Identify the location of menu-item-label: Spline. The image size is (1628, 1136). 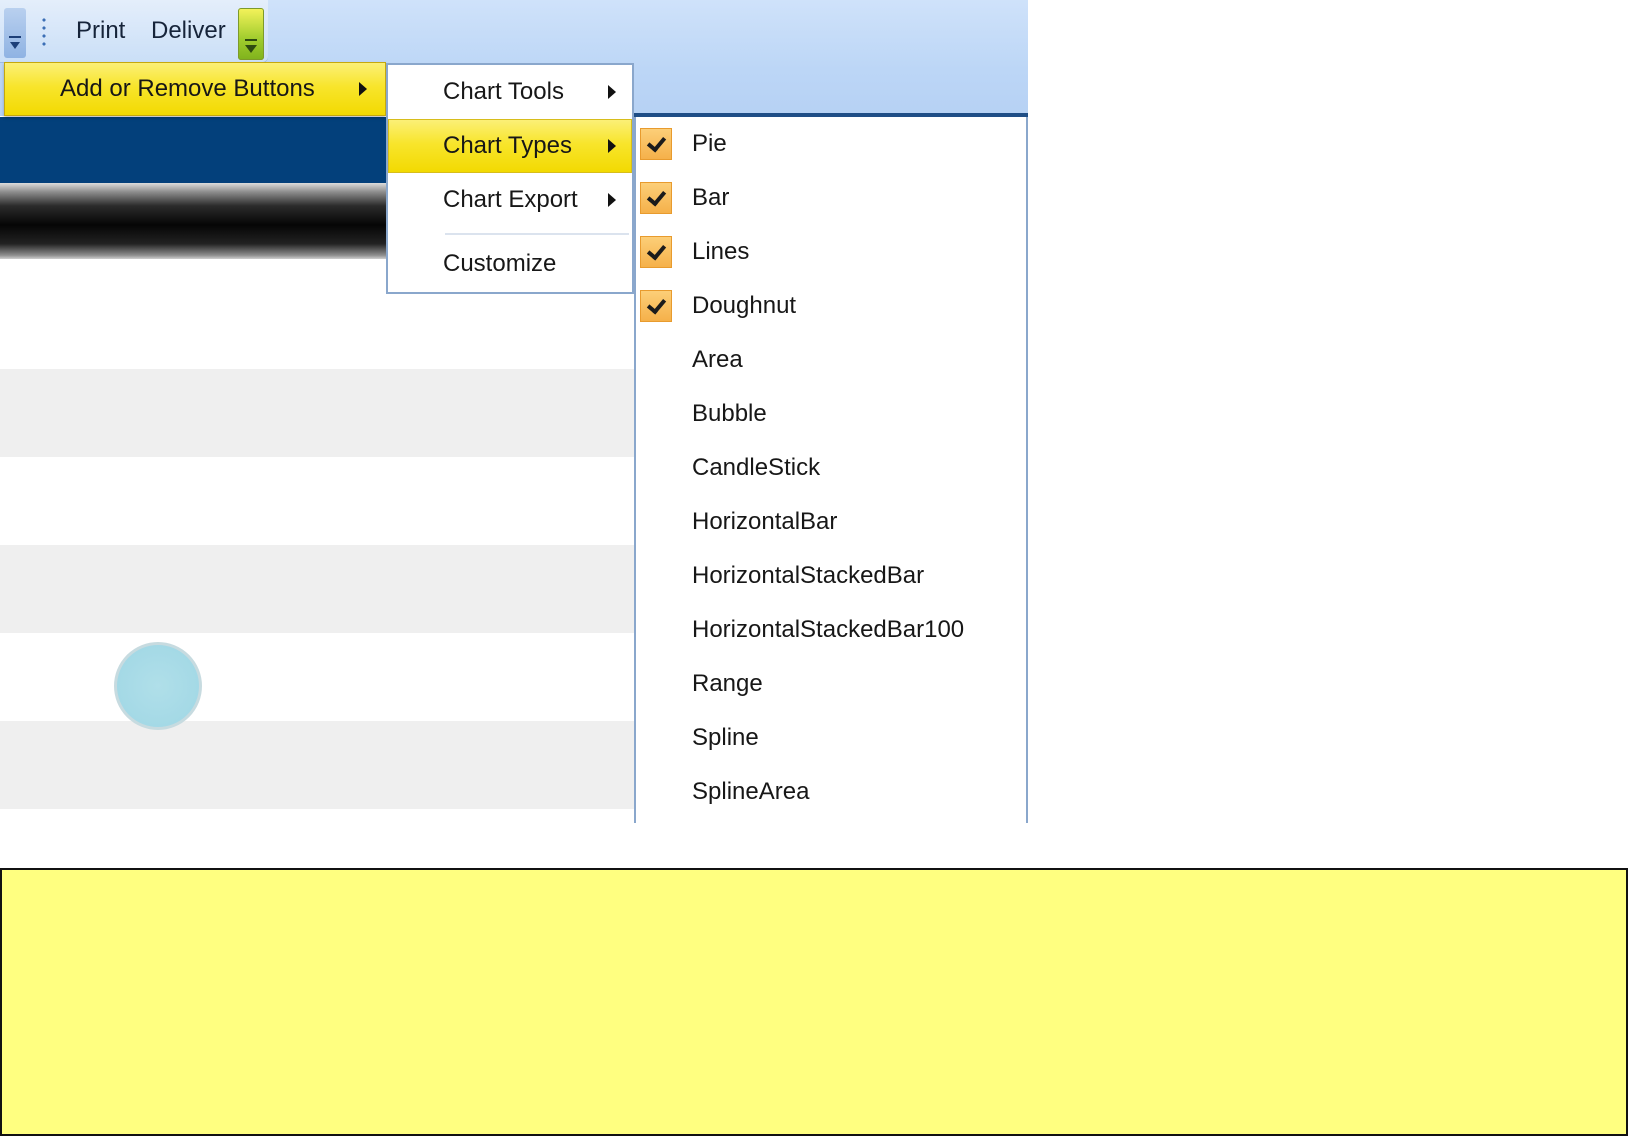
(725, 737).